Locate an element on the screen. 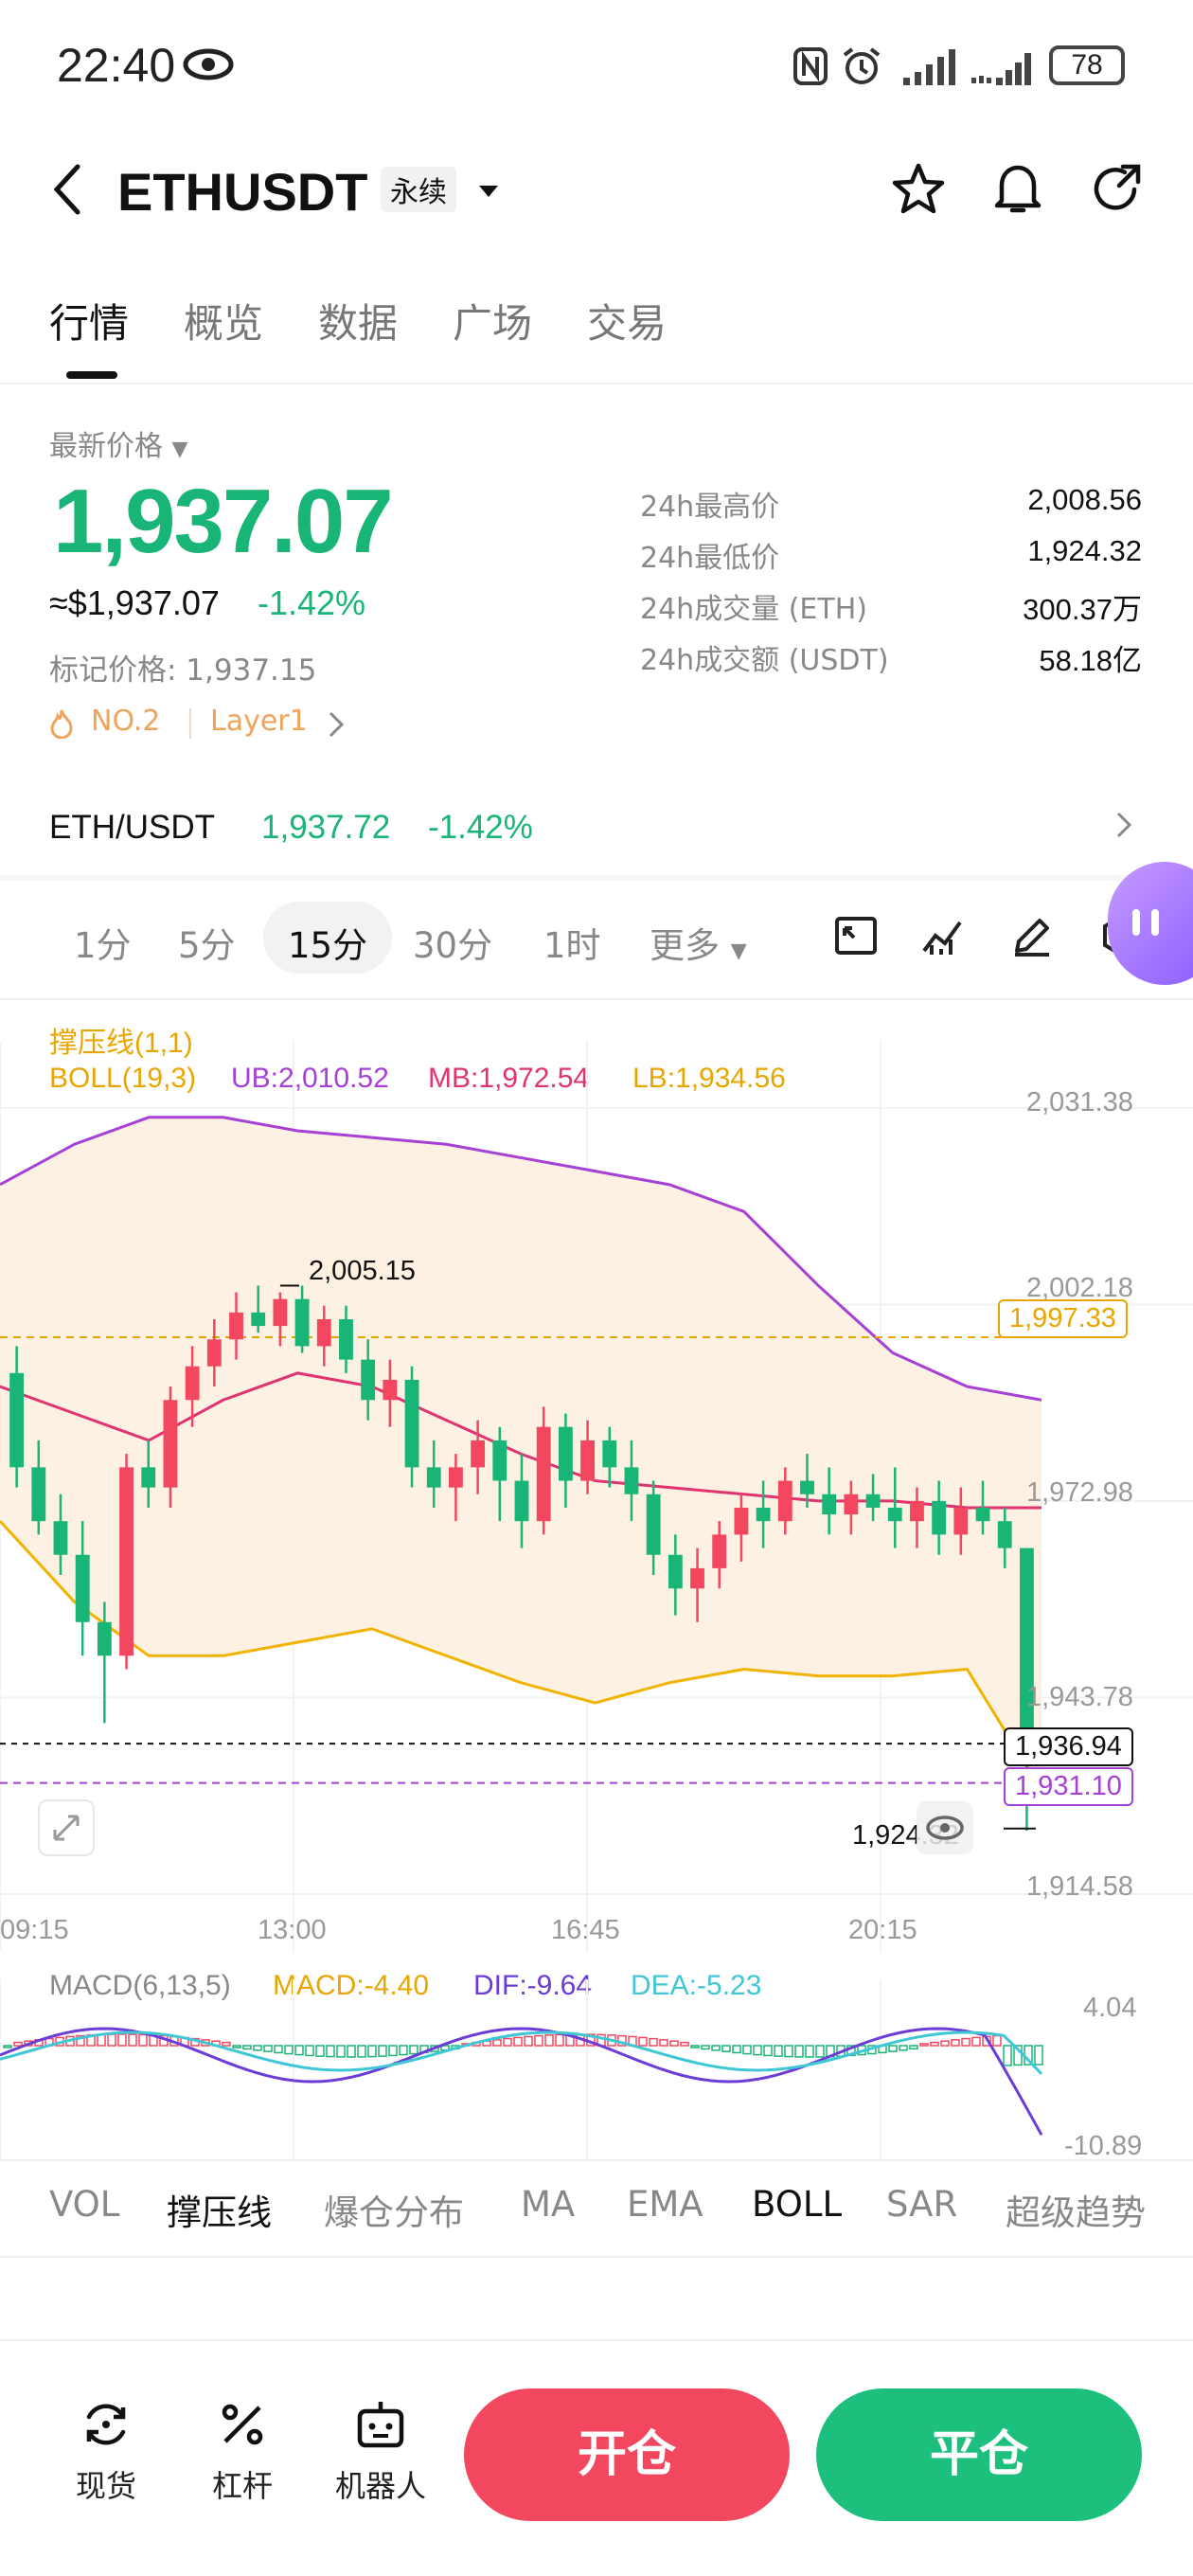 The height and width of the screenshot is (2576, 1193). mark-price: 标记价格: 1,937.15 is located at coordinates (183, 670).